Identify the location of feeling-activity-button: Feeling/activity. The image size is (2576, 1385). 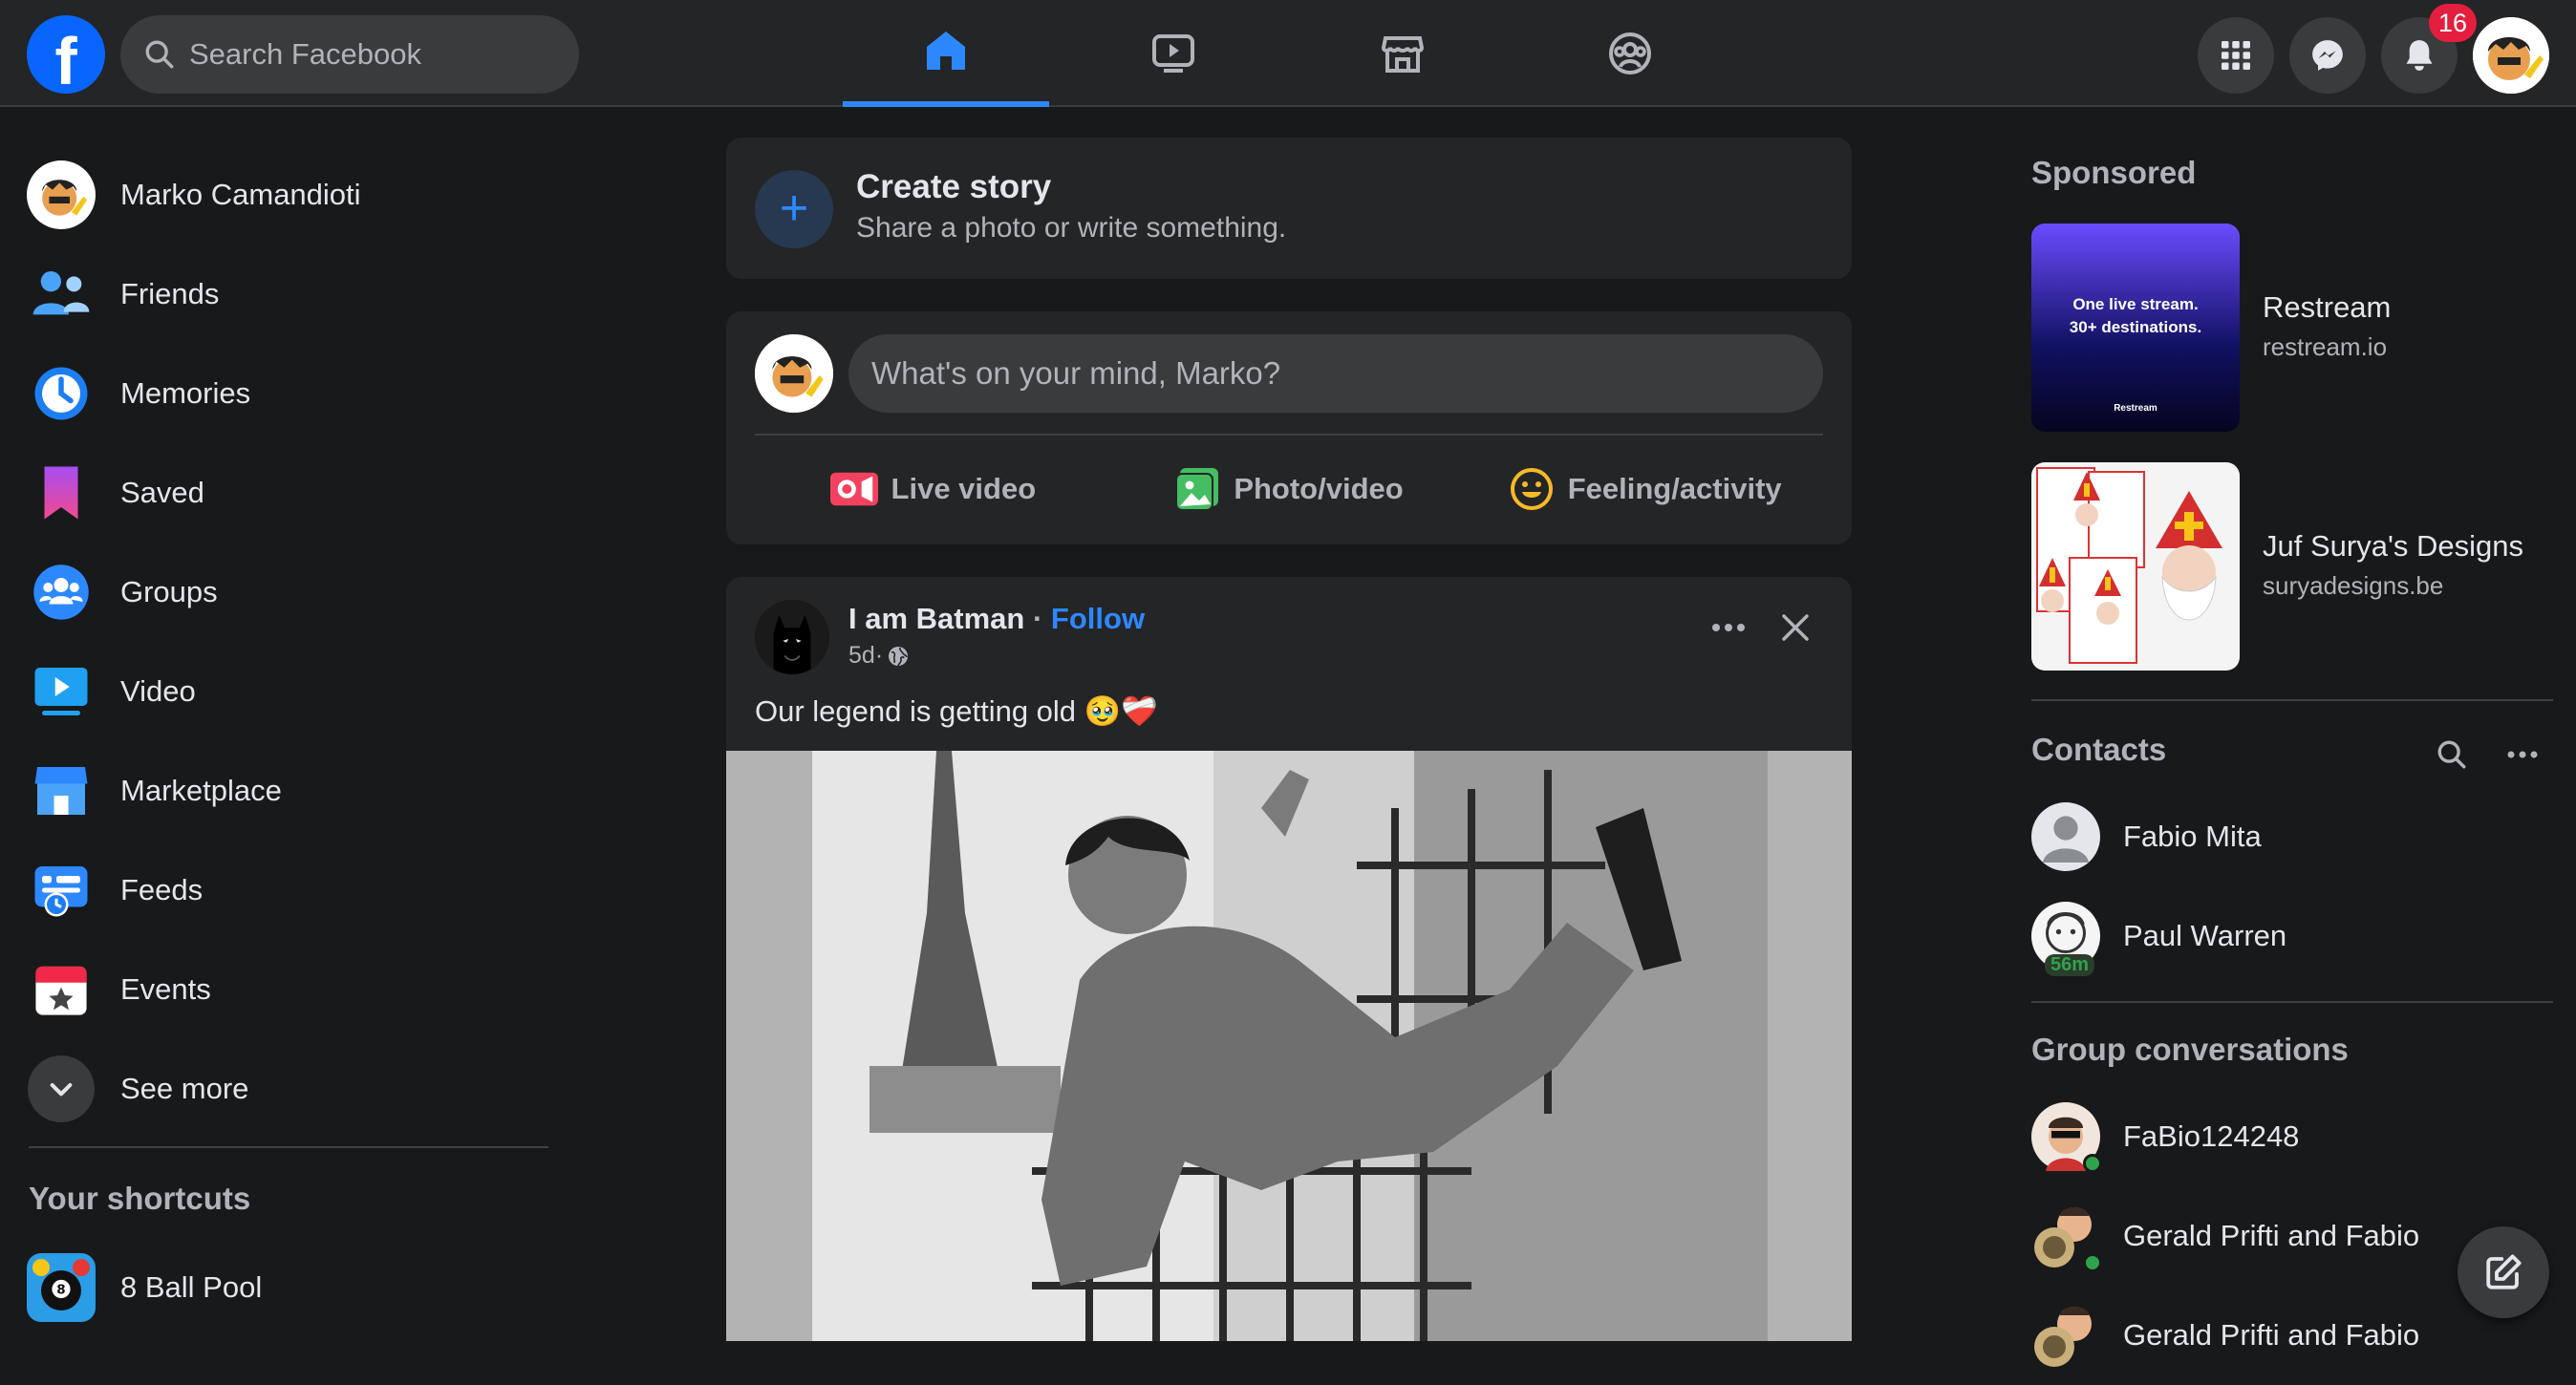
(1645, 489).